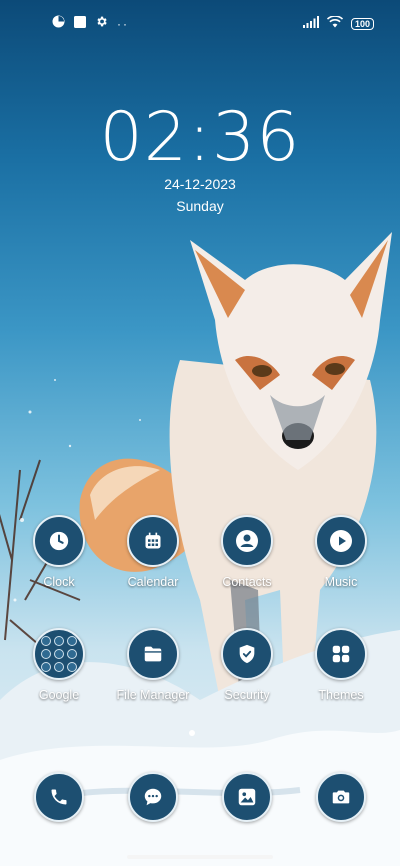  Describe the element at coordinates (335, 24) in the screenshot. I see `wifi-icon` at that location.